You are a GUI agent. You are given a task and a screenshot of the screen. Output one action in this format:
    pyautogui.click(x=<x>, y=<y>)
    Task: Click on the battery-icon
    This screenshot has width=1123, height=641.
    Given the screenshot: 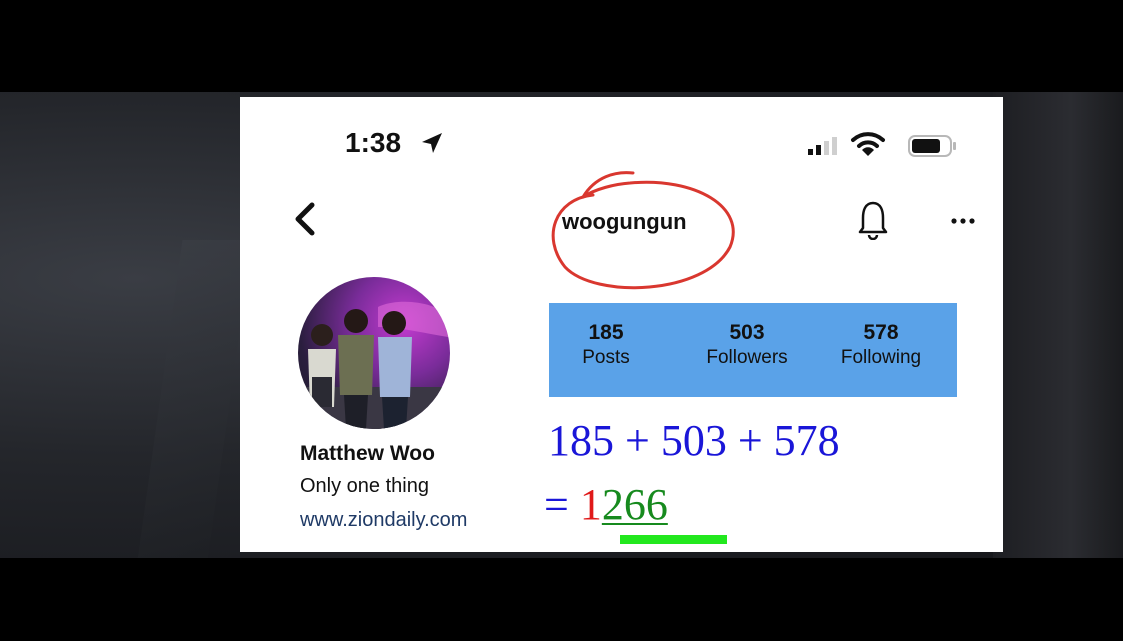 What is the action you would take?
    pyautogui.click(x=932, y=146)
    